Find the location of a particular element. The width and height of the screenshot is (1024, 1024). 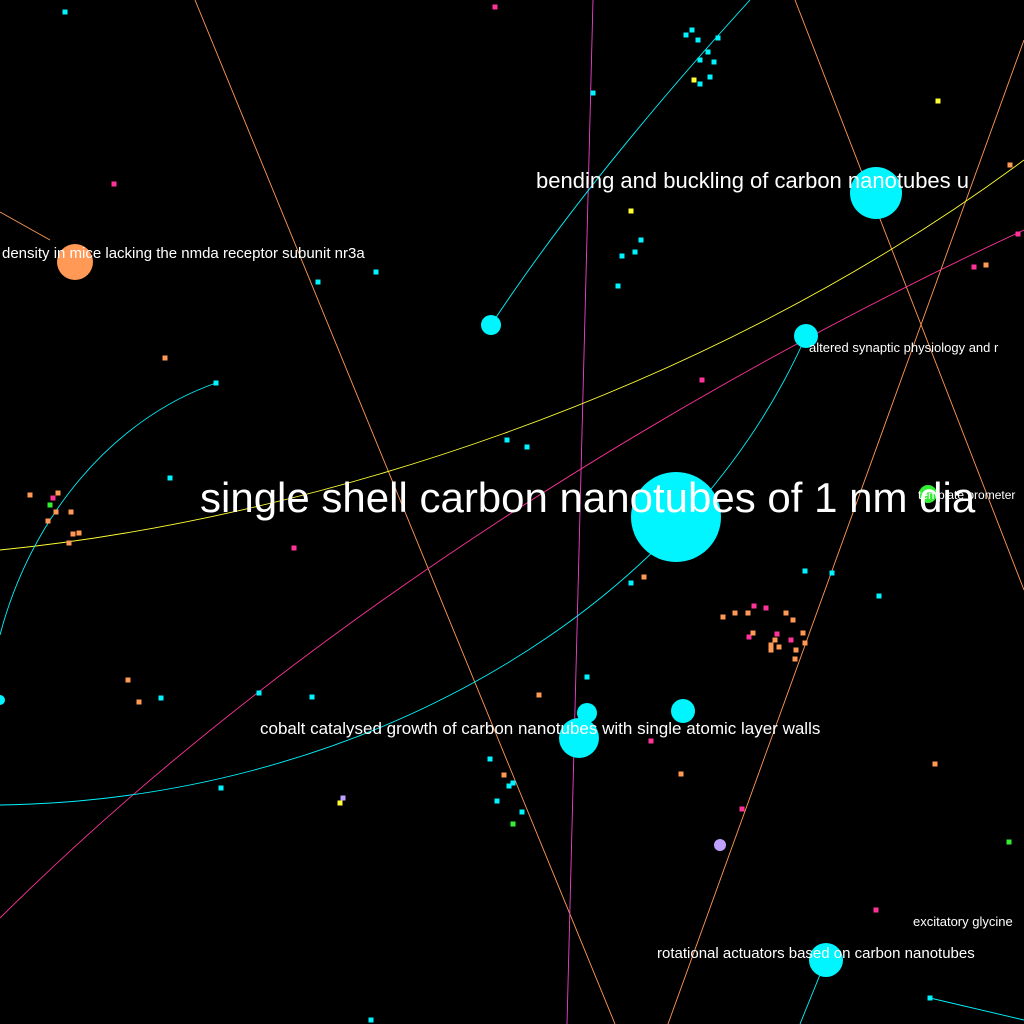

node-cyan-a is located at coordinates (491, 325).